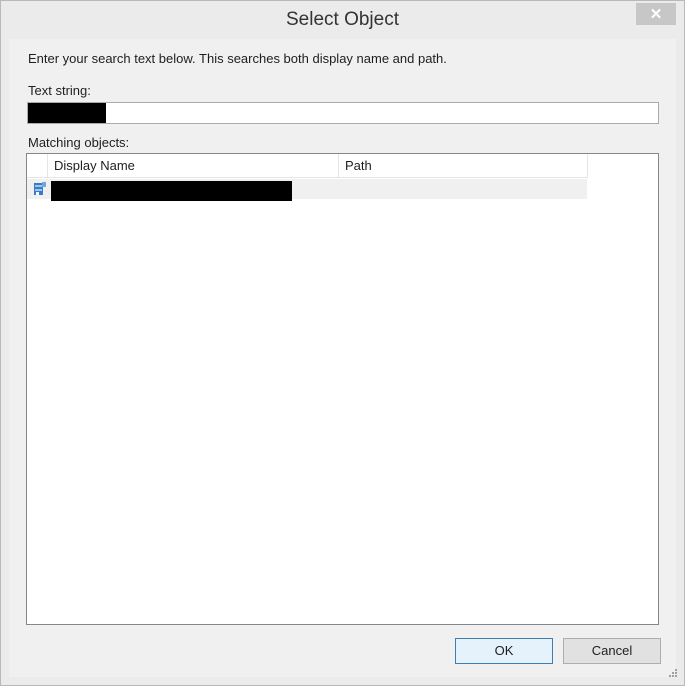  I want to click on text-string-label: Text string:, so click(59, 90).